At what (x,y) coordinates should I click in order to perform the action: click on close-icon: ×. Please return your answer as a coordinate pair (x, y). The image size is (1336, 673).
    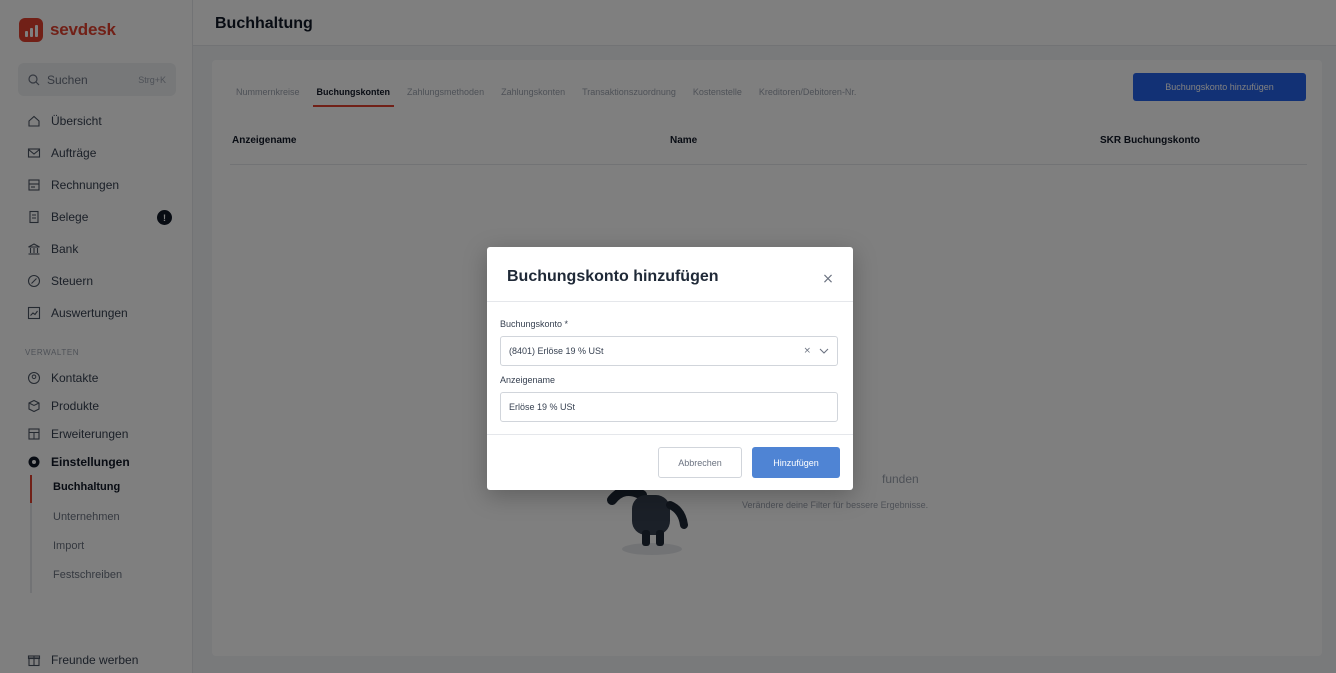
    Looking at the image, I should click on (828, 279).